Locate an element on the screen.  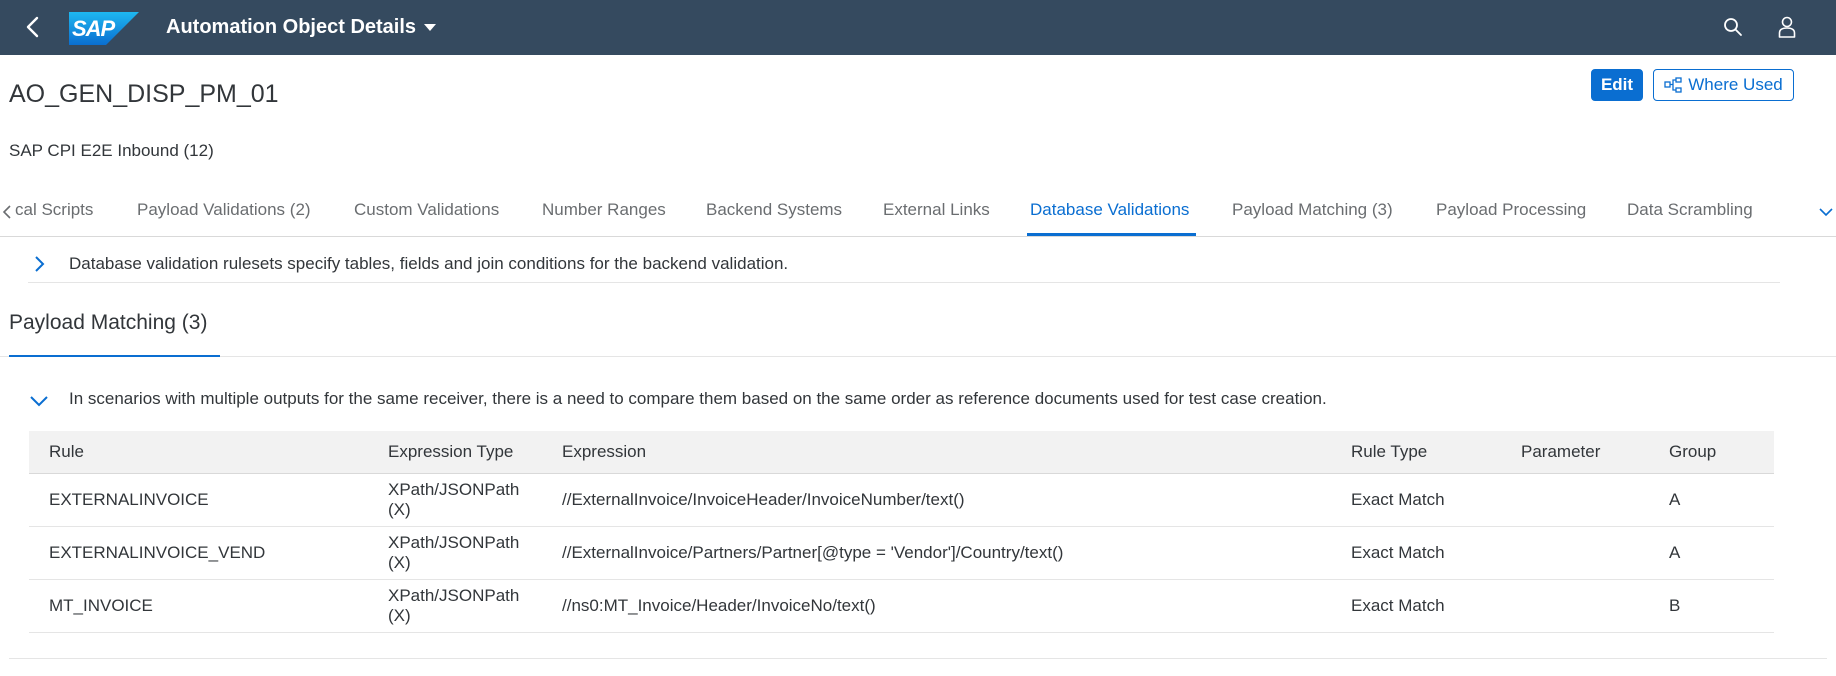
chevron-left-icon is located at coordinates (7, 212).